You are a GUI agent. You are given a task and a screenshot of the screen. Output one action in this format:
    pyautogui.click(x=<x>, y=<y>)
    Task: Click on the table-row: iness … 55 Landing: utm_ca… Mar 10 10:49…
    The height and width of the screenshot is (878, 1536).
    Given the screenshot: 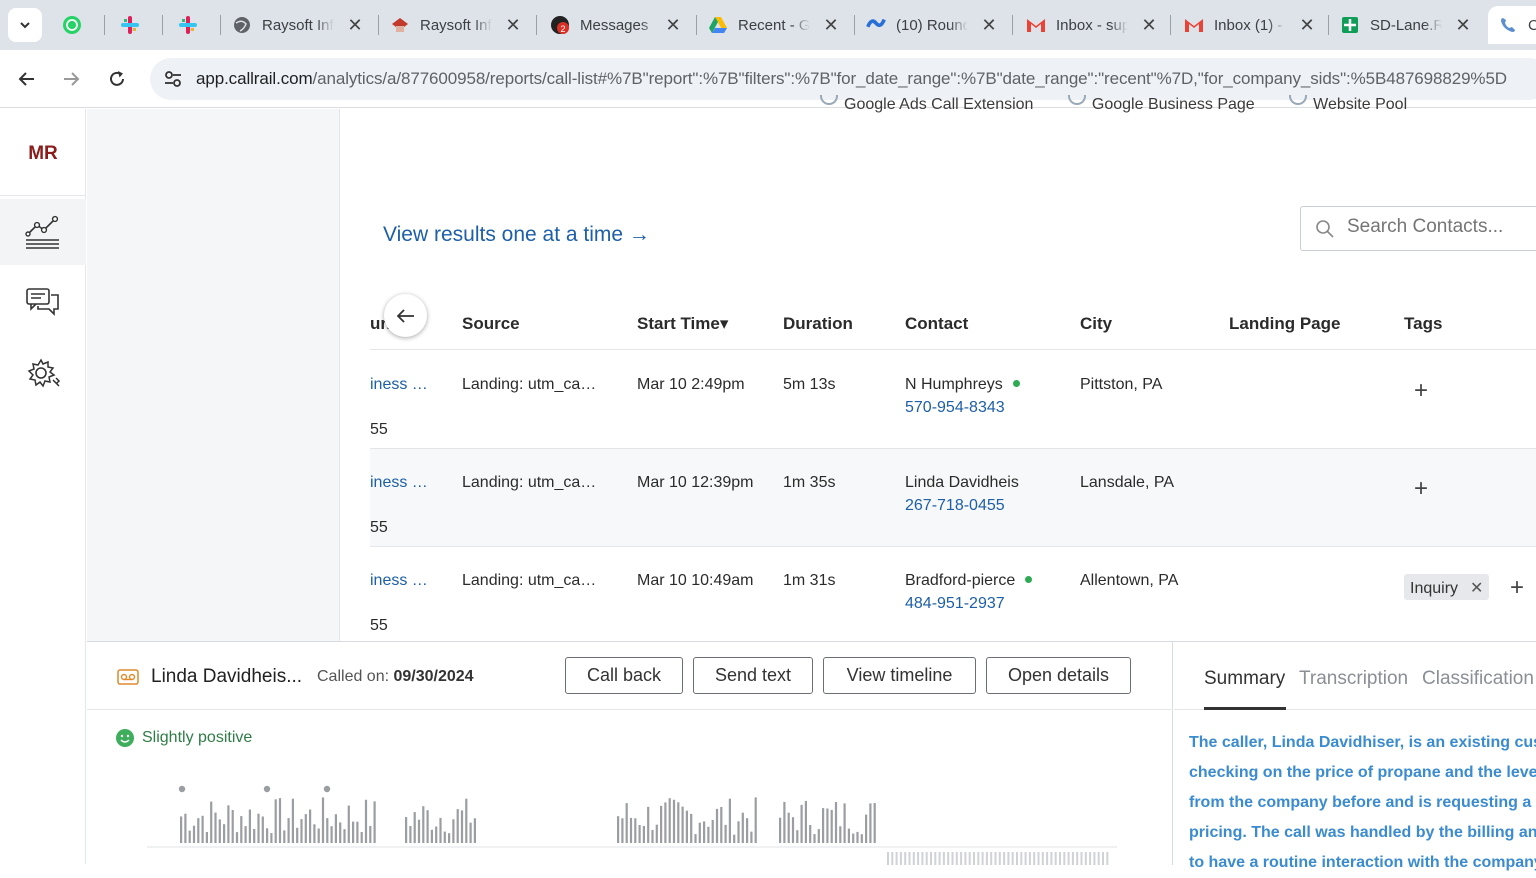 What is the action you would take?
    pyautogui.click(x=953, y=594)
    